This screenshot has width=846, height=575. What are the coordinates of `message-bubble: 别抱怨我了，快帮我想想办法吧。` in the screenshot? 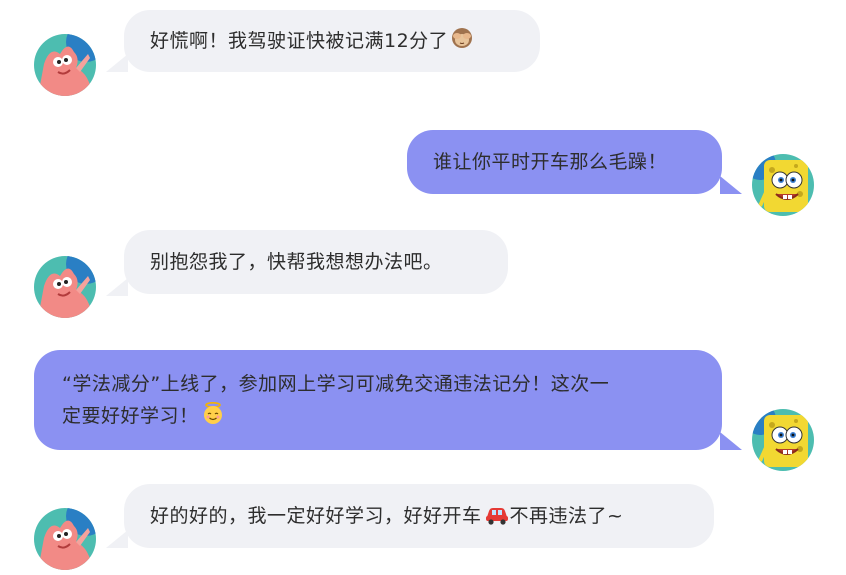 It's located at (316, 262).